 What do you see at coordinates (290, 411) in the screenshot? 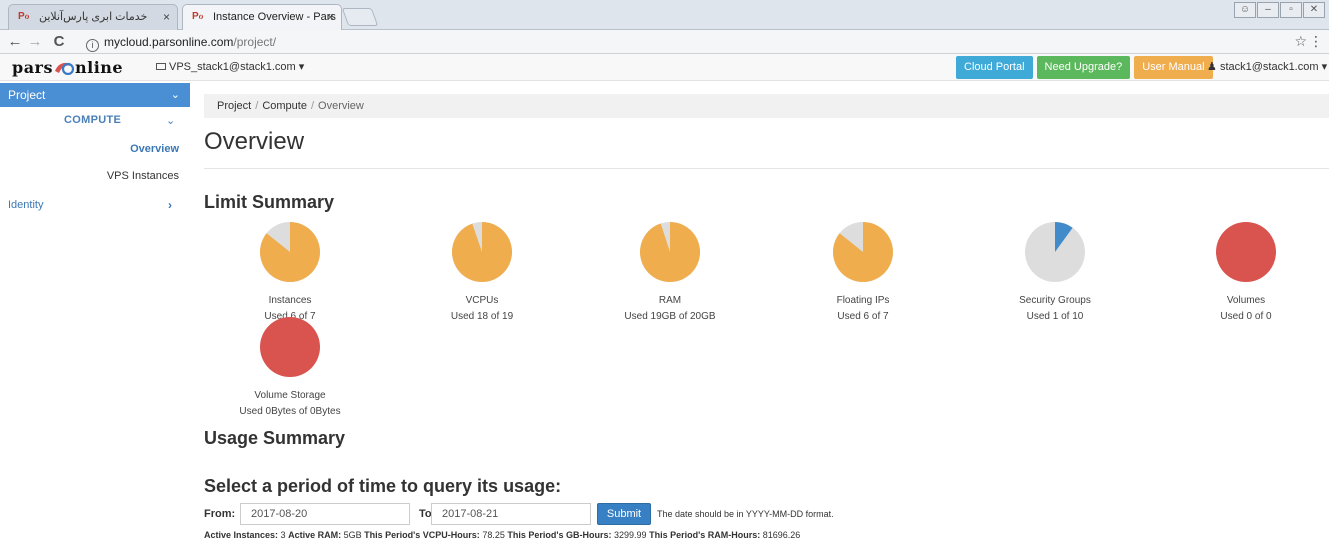
I see `pie-used-text: Used 0Bytes of 0Bytes` at bounding box center [290, 411].